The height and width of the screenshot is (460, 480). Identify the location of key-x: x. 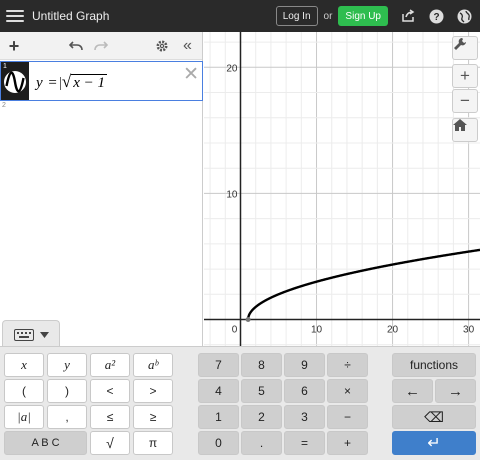
(24, 365).